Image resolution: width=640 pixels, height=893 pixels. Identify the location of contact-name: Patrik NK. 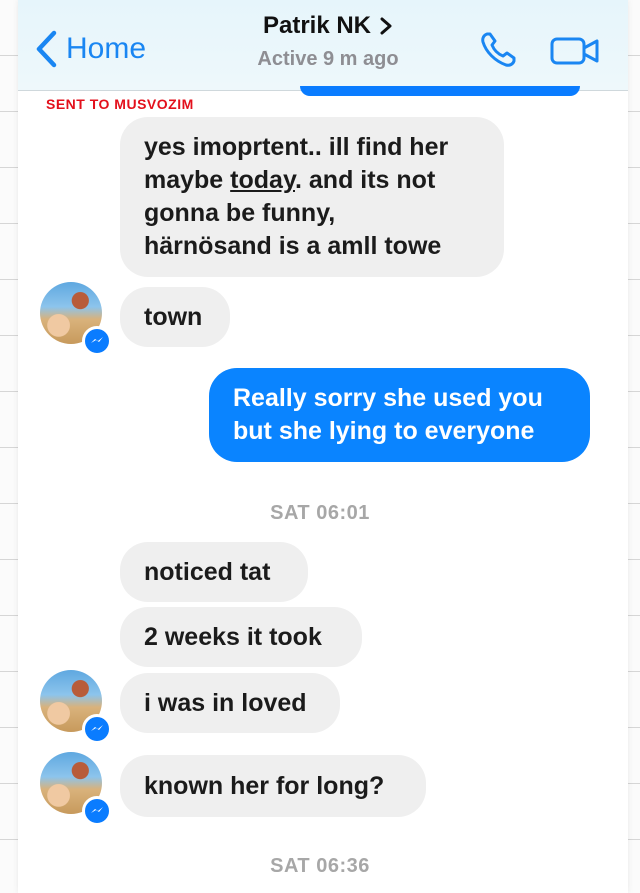
(317, 25).